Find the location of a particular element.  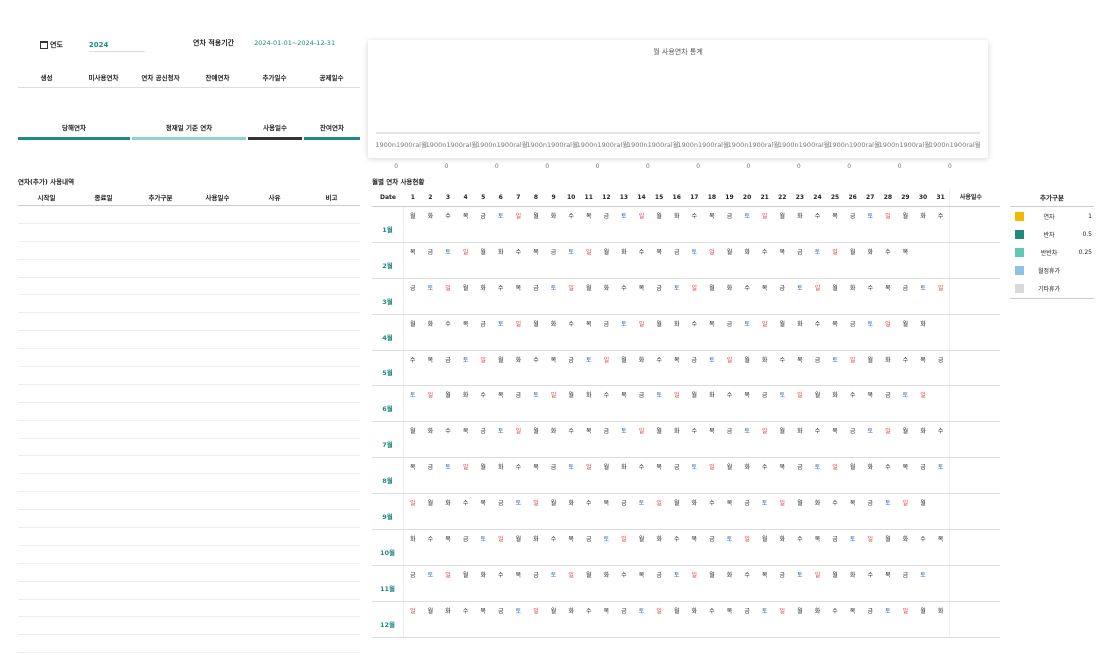

tab-current-year: 당해연차 is located at coordinates (74, 130).